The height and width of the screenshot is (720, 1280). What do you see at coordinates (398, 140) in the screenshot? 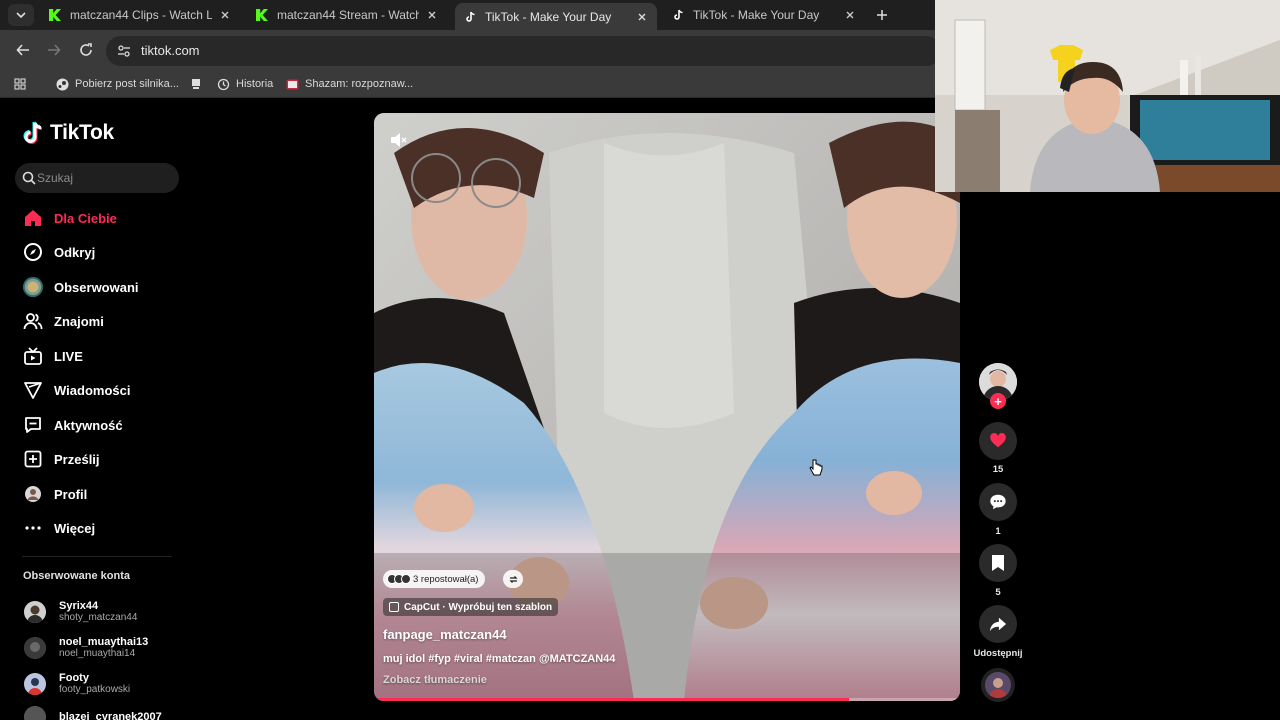
I see `volume-muted-icon` at bounding box center [398, 140].